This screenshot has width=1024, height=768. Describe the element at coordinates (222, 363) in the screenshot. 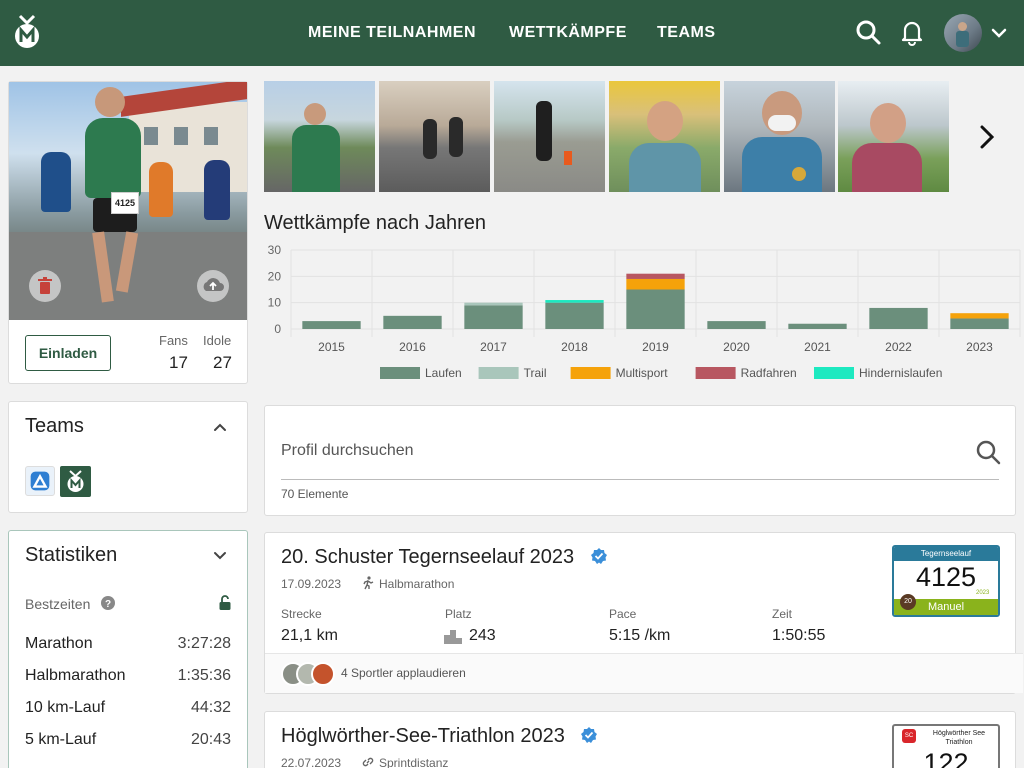

I see `idols-count: 27` at that location.